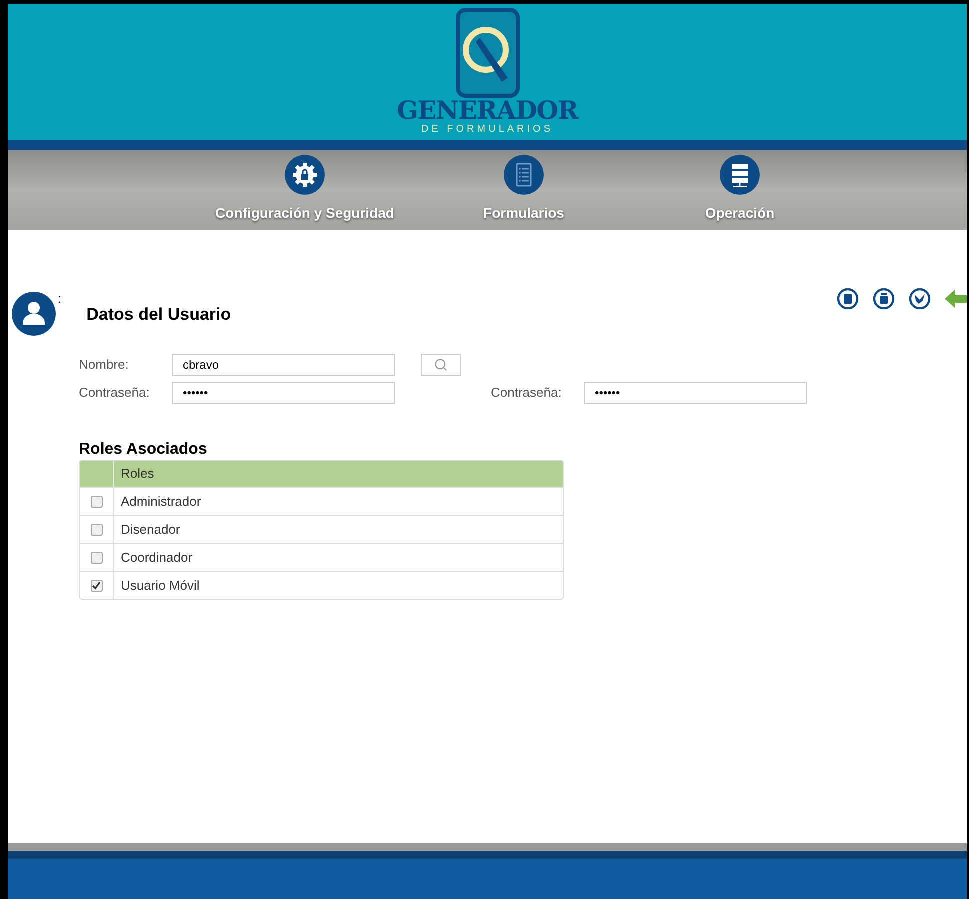 Image resolution: width=969 pixels, height=899 pixels. What do you see at coordinates (283, 393) in the screenshot?
I see `password-field: ••••••` at bounding box center [283, 393].